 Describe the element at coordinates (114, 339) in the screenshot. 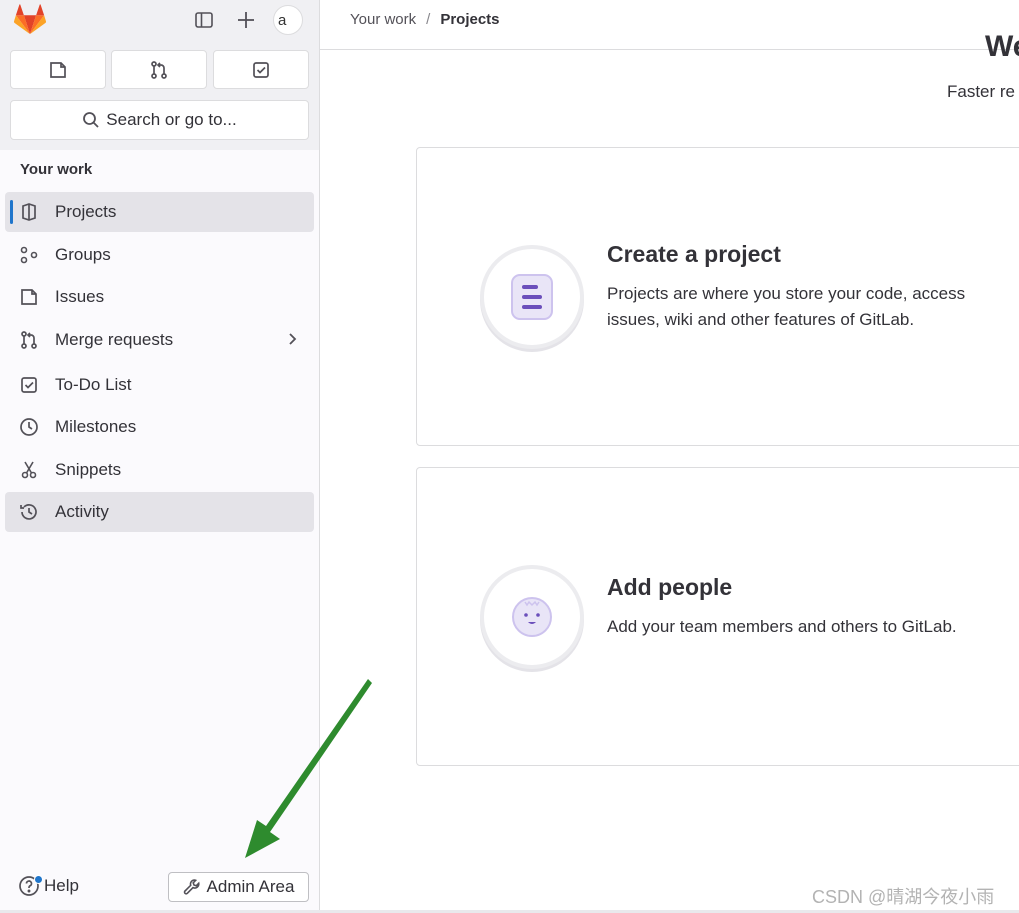

I see `sidebar-item-label: Merge requests` at that location.